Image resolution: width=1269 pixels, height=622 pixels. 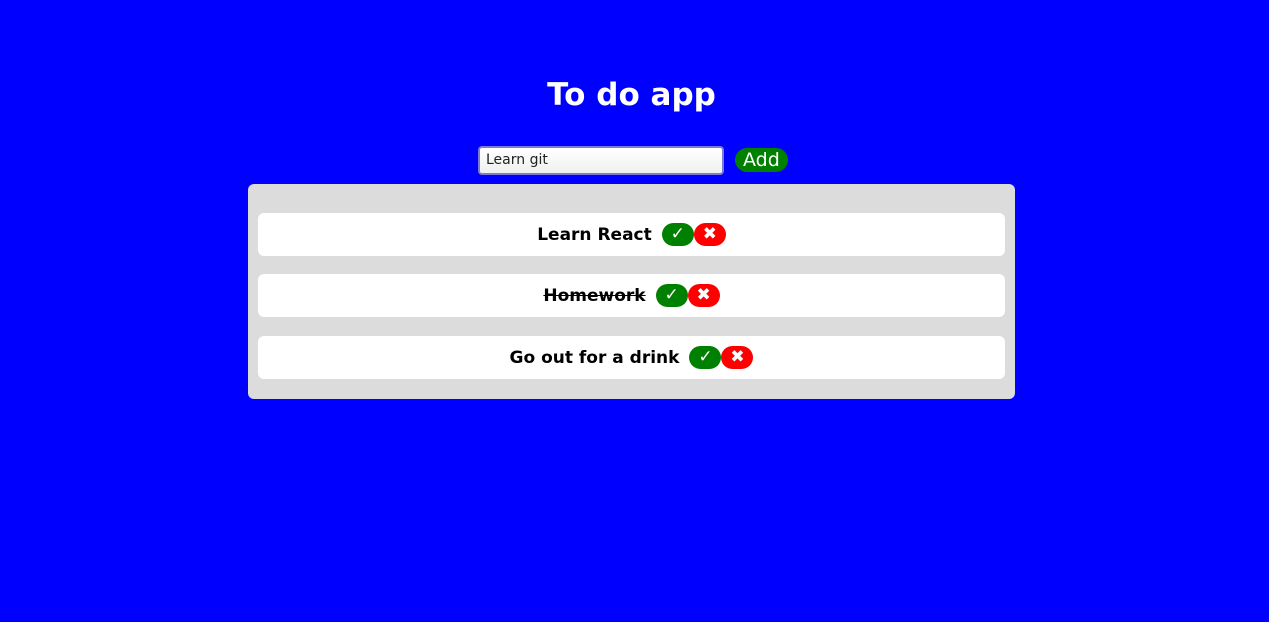 I want to click on todo-item: Go out for a drink ✓ ✖, so click(x=631, y=357).